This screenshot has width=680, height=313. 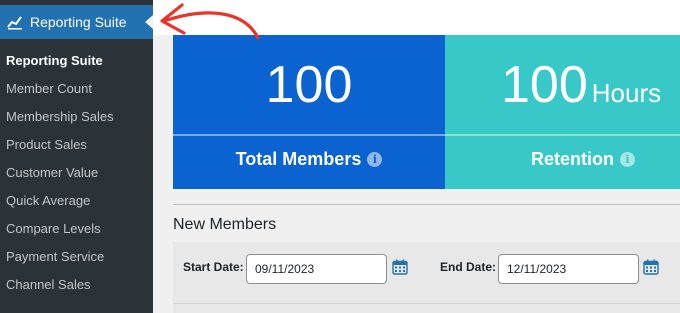 What do you see at coordinates (426, 204) in the screenshot?
I see `section-divider` at bounding box center [426, 204].